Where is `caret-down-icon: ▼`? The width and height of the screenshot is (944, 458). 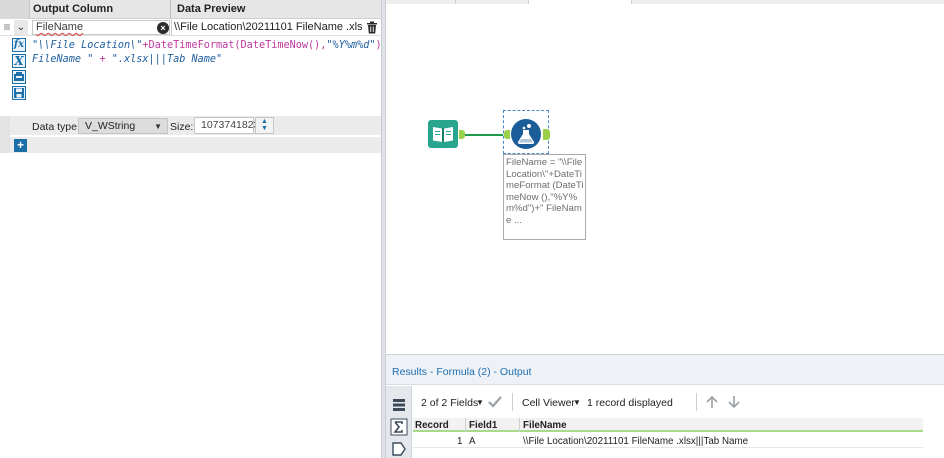 caret-down-icon: ▼ is located at coordinates (158, 126).